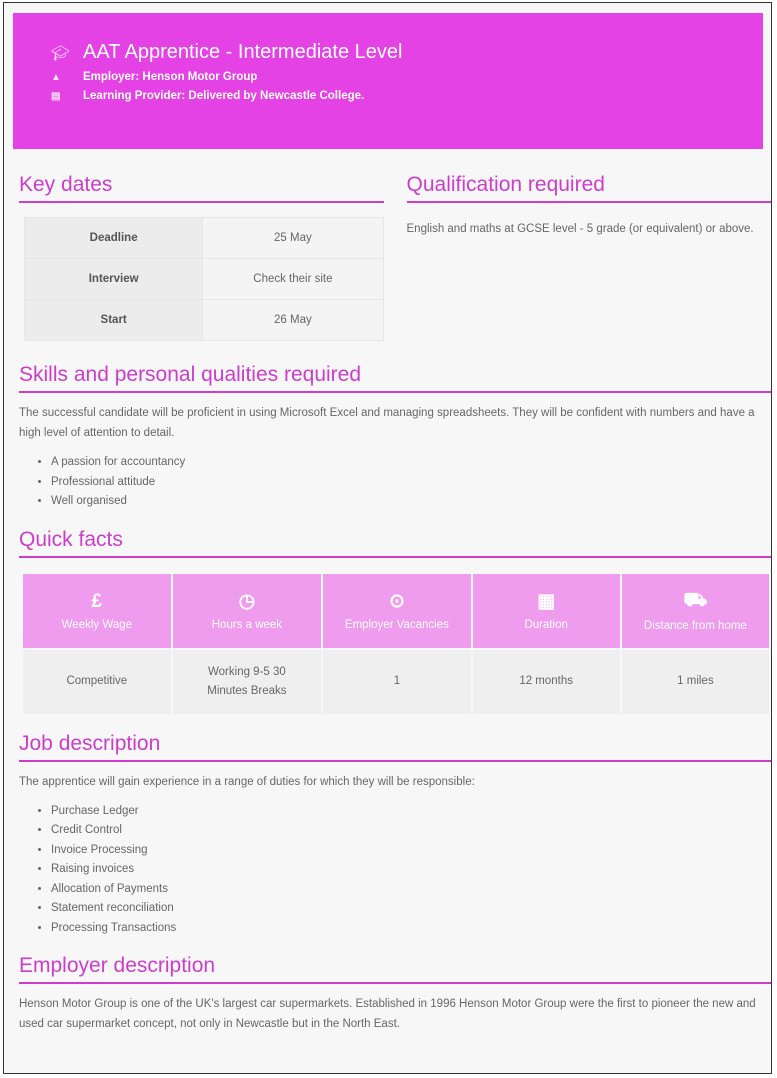  What do you see at coordinates (97, 601) in the screenshot?
I see `pound-icon: £` at bounding box center [97, 601].